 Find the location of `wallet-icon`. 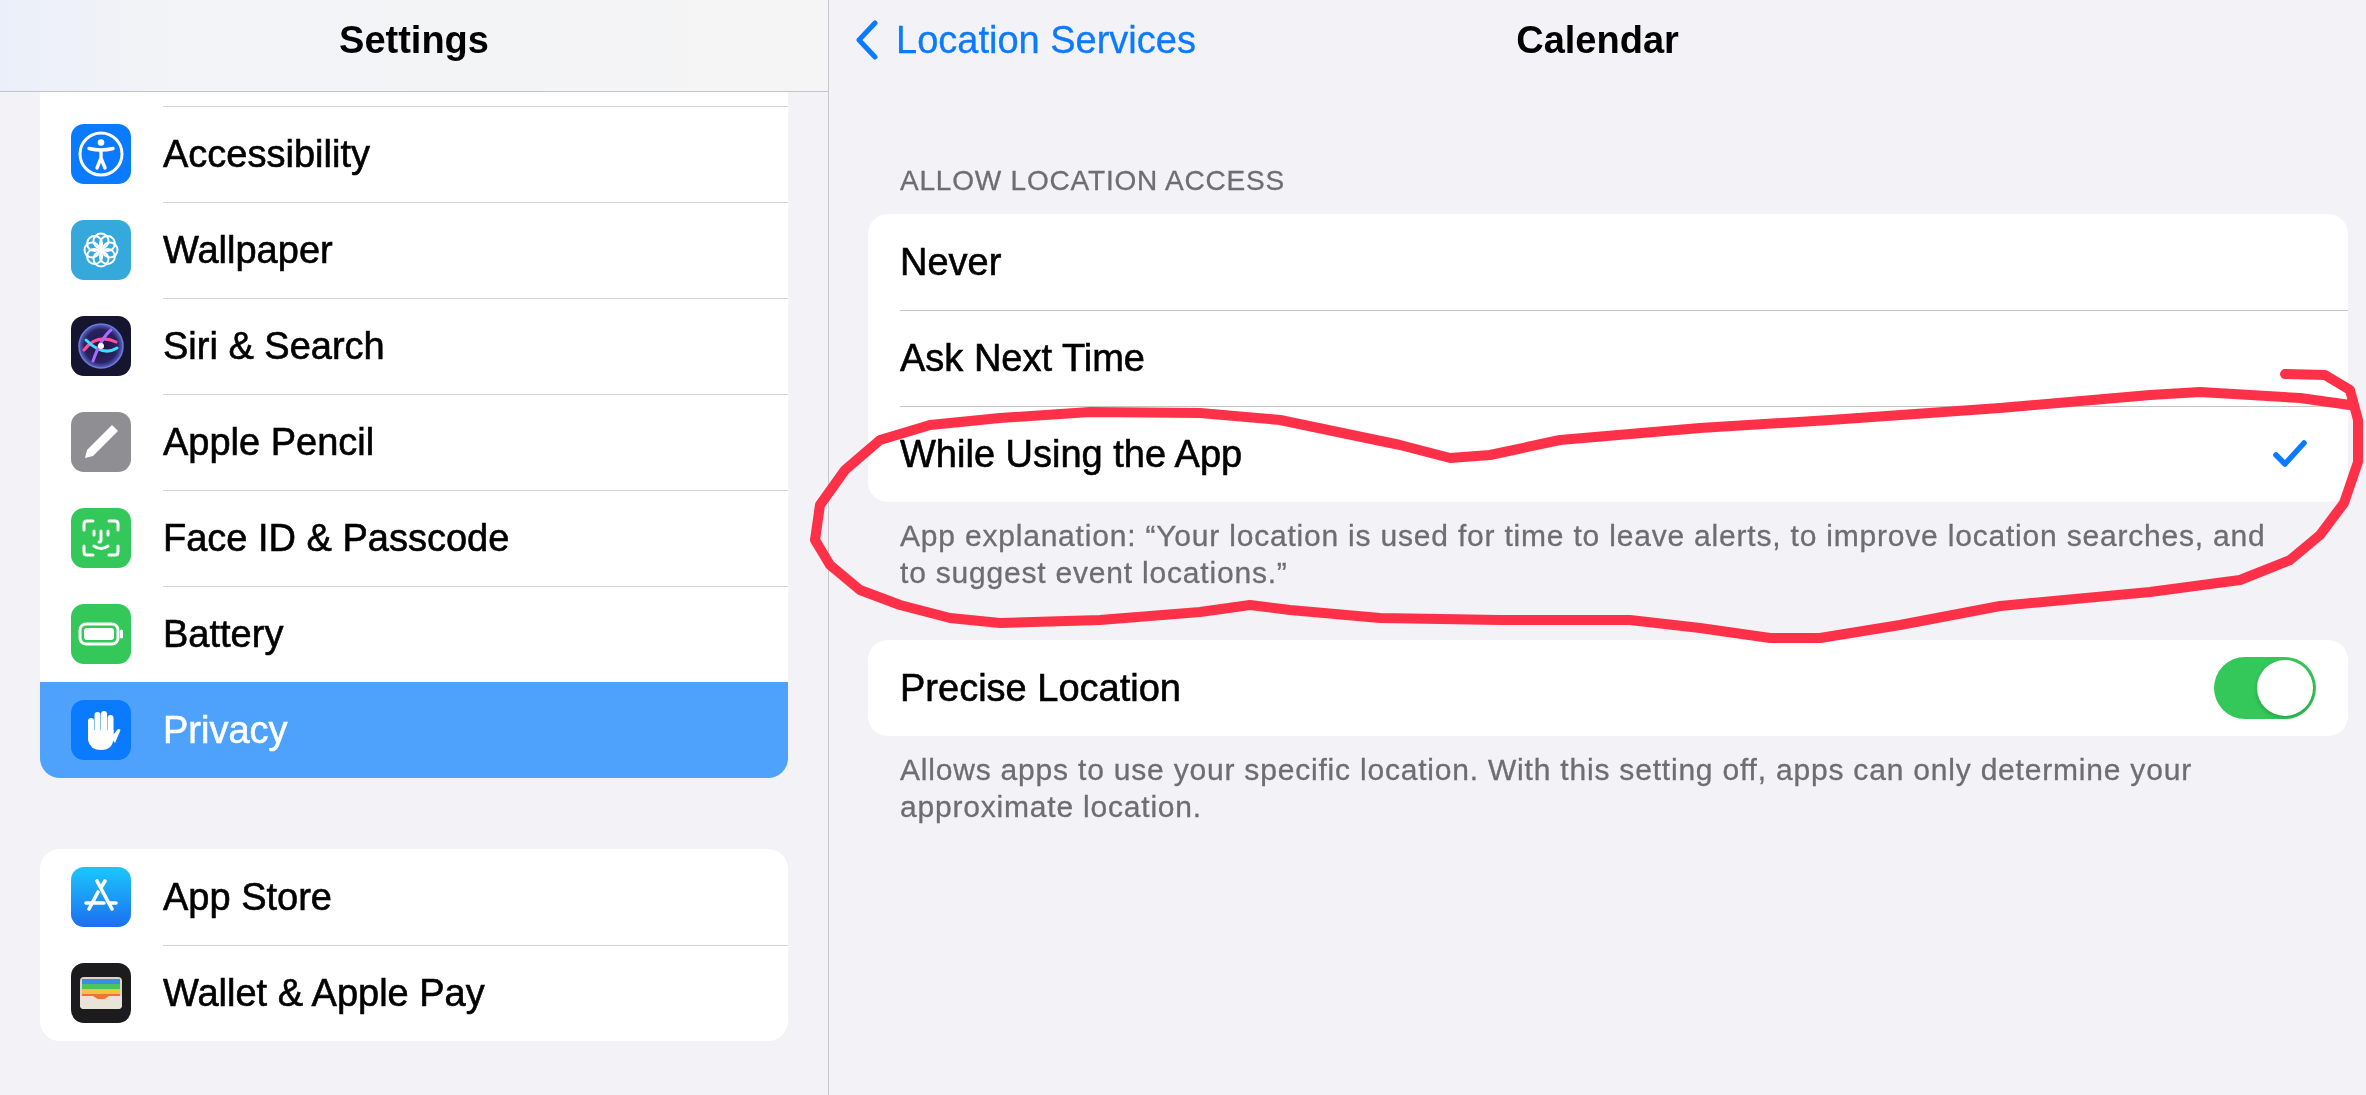

wallet-icon is located at coordinates (101, 993).